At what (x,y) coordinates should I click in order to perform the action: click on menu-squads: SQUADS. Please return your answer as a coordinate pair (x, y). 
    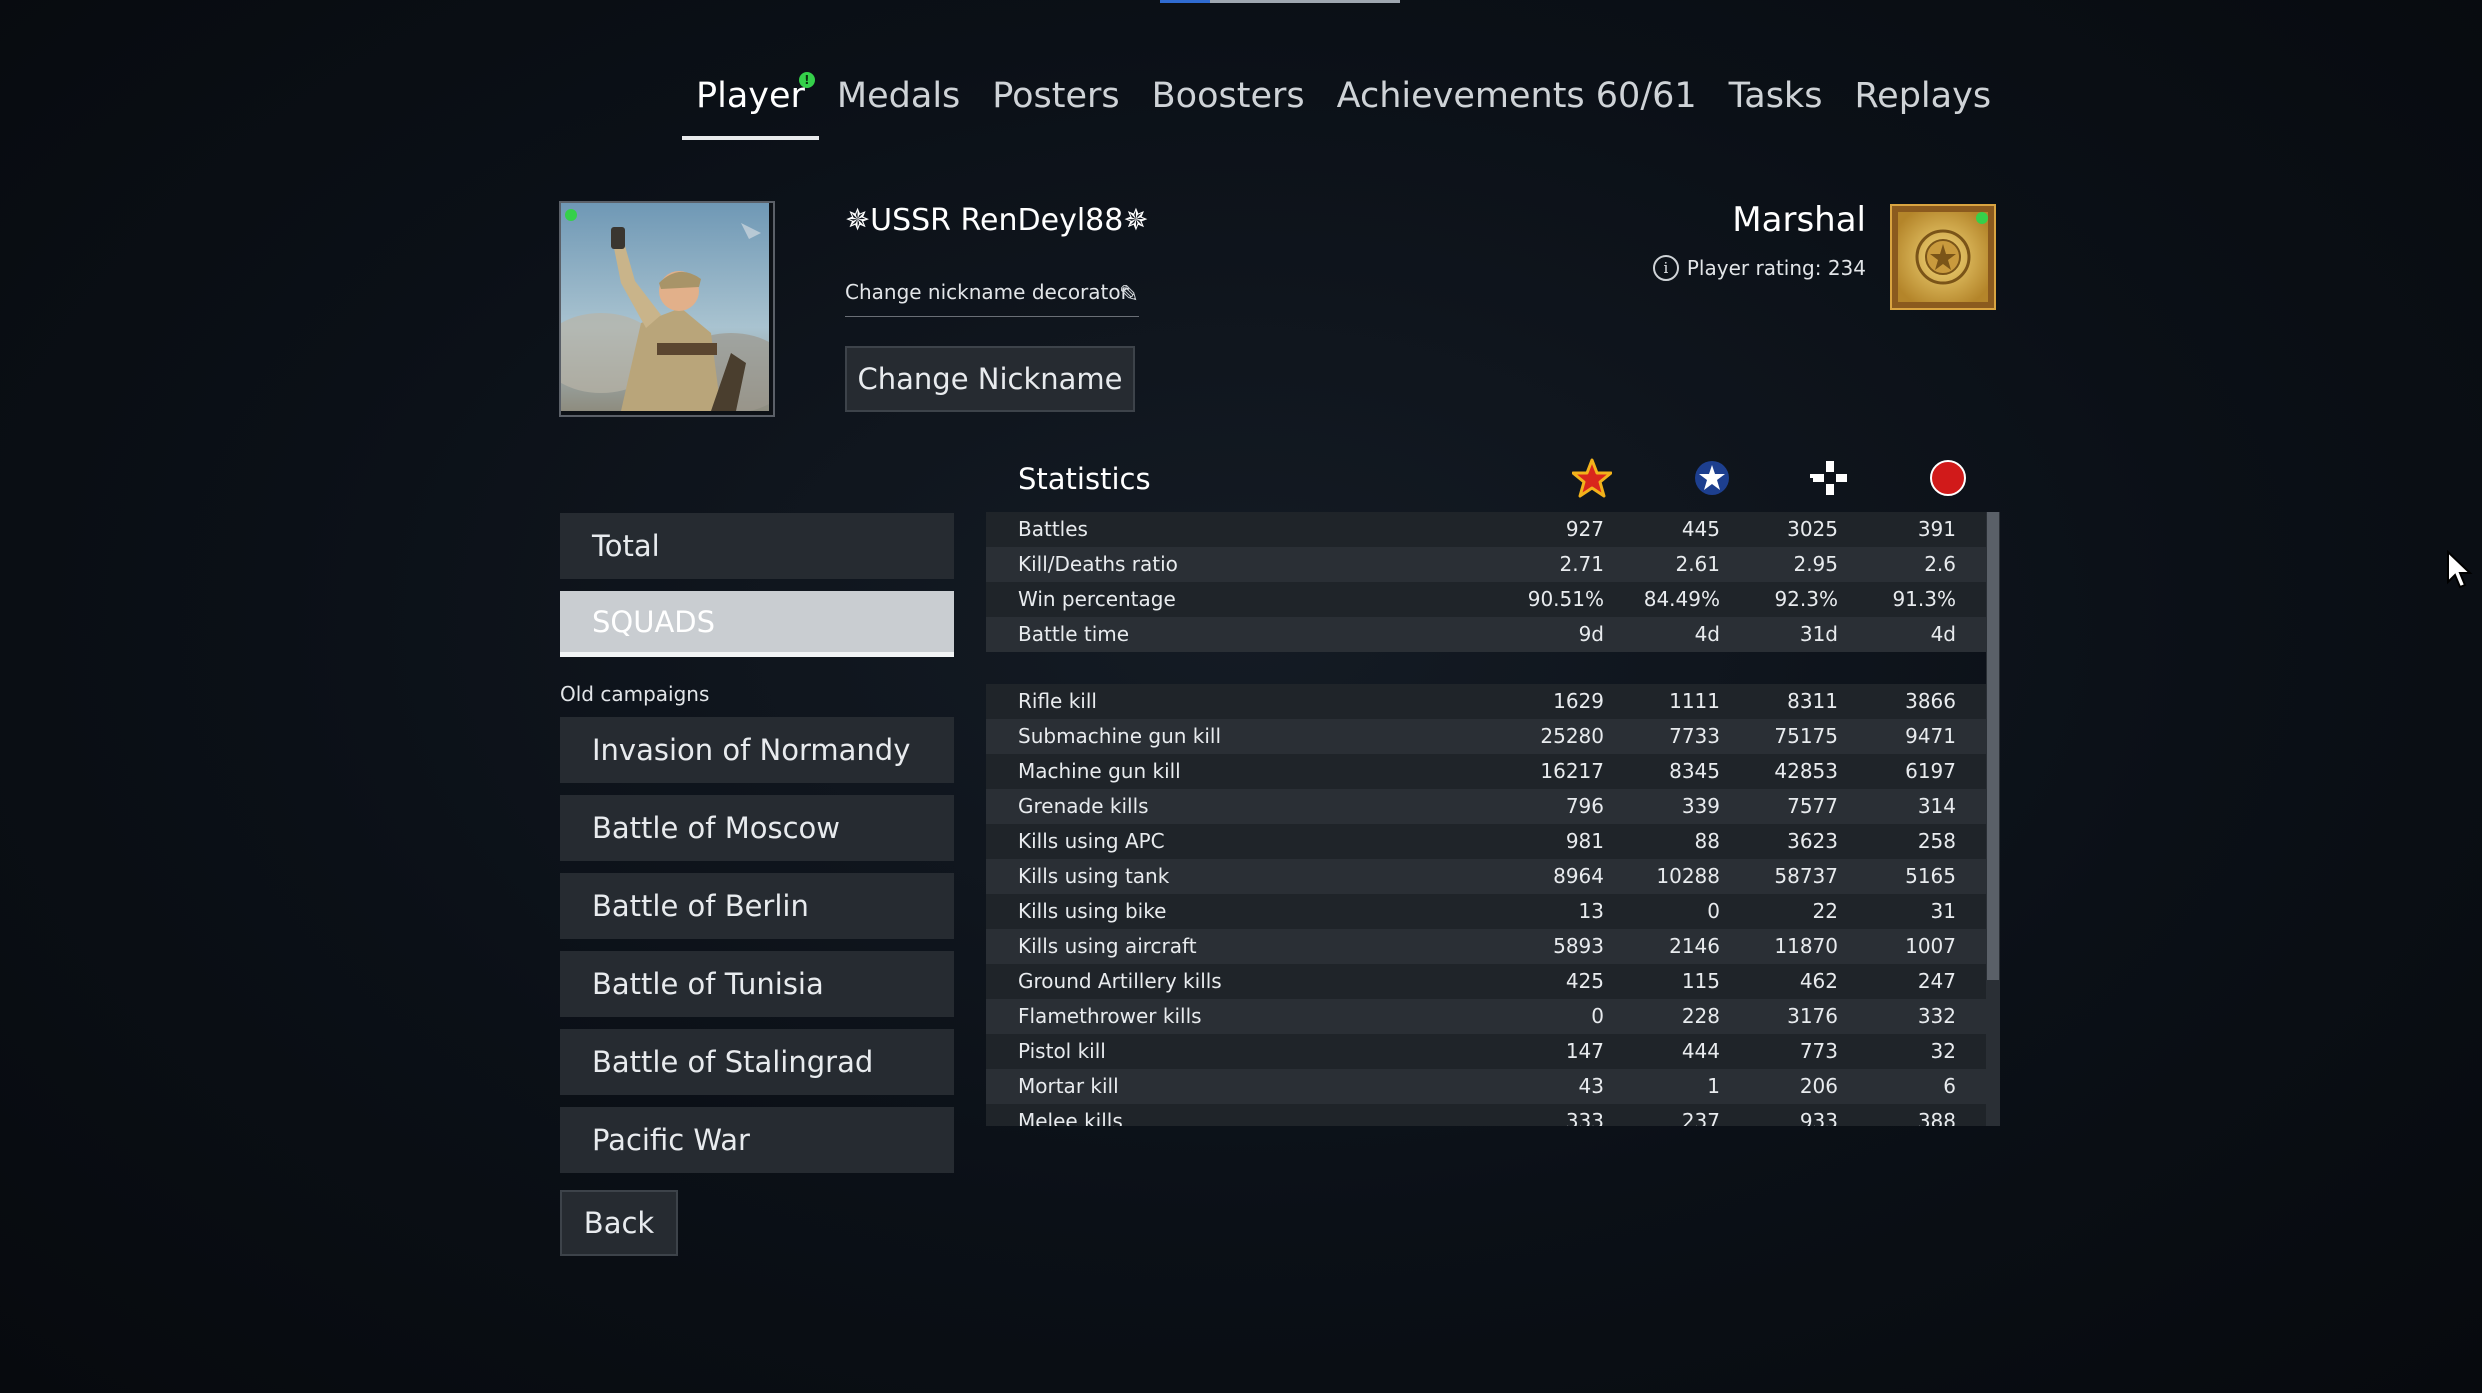
    Looking at the image, I should click on (757, 624).